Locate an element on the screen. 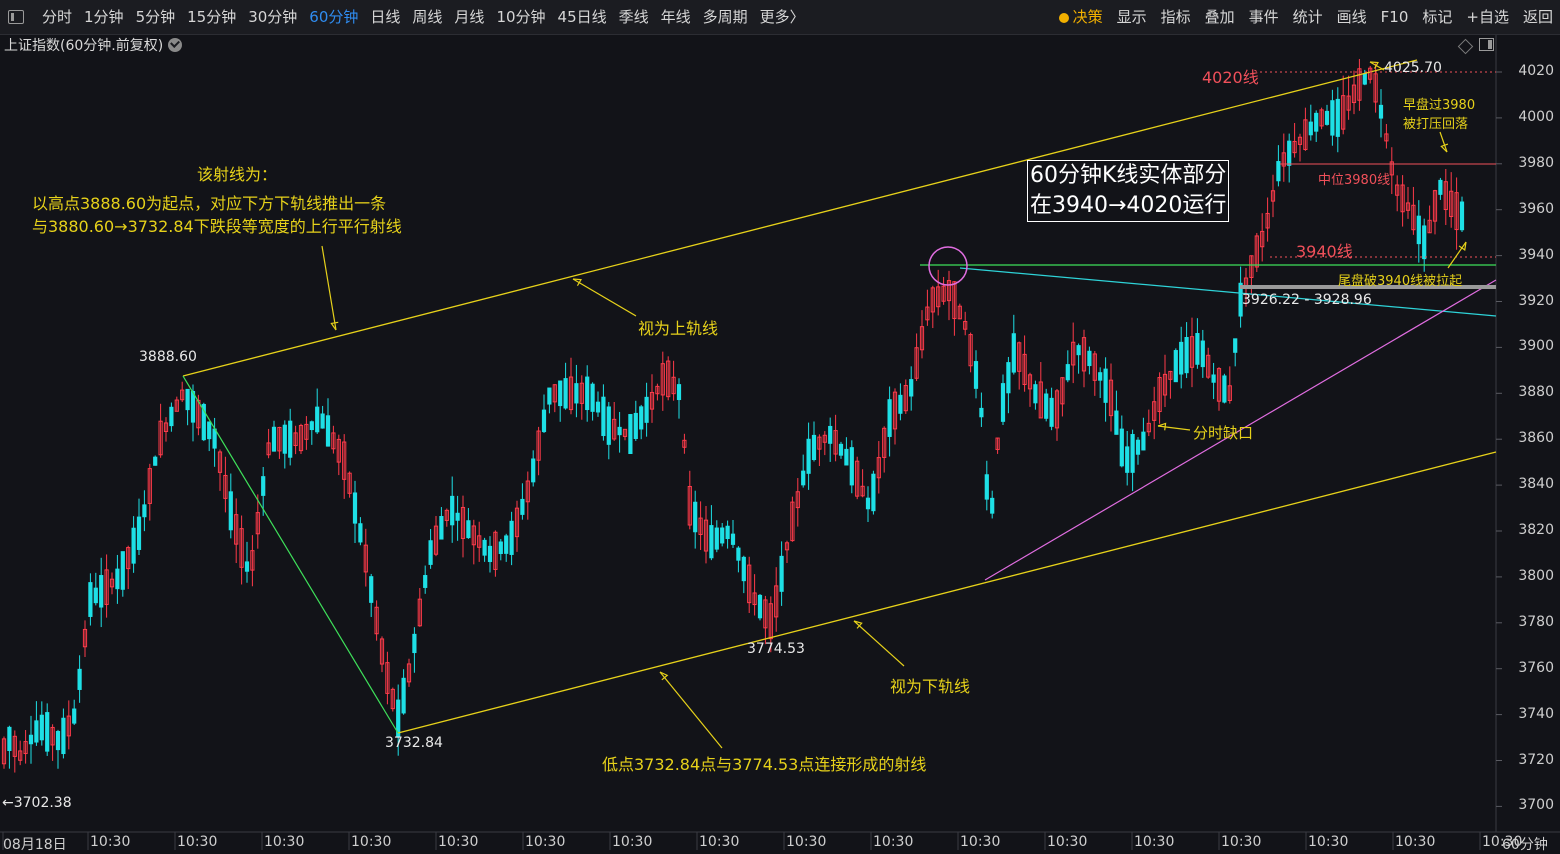 Image resolution: width=1560 pixels, height=854 pixels. tab-5: 60分钟 is located at coordinates (333, 17).